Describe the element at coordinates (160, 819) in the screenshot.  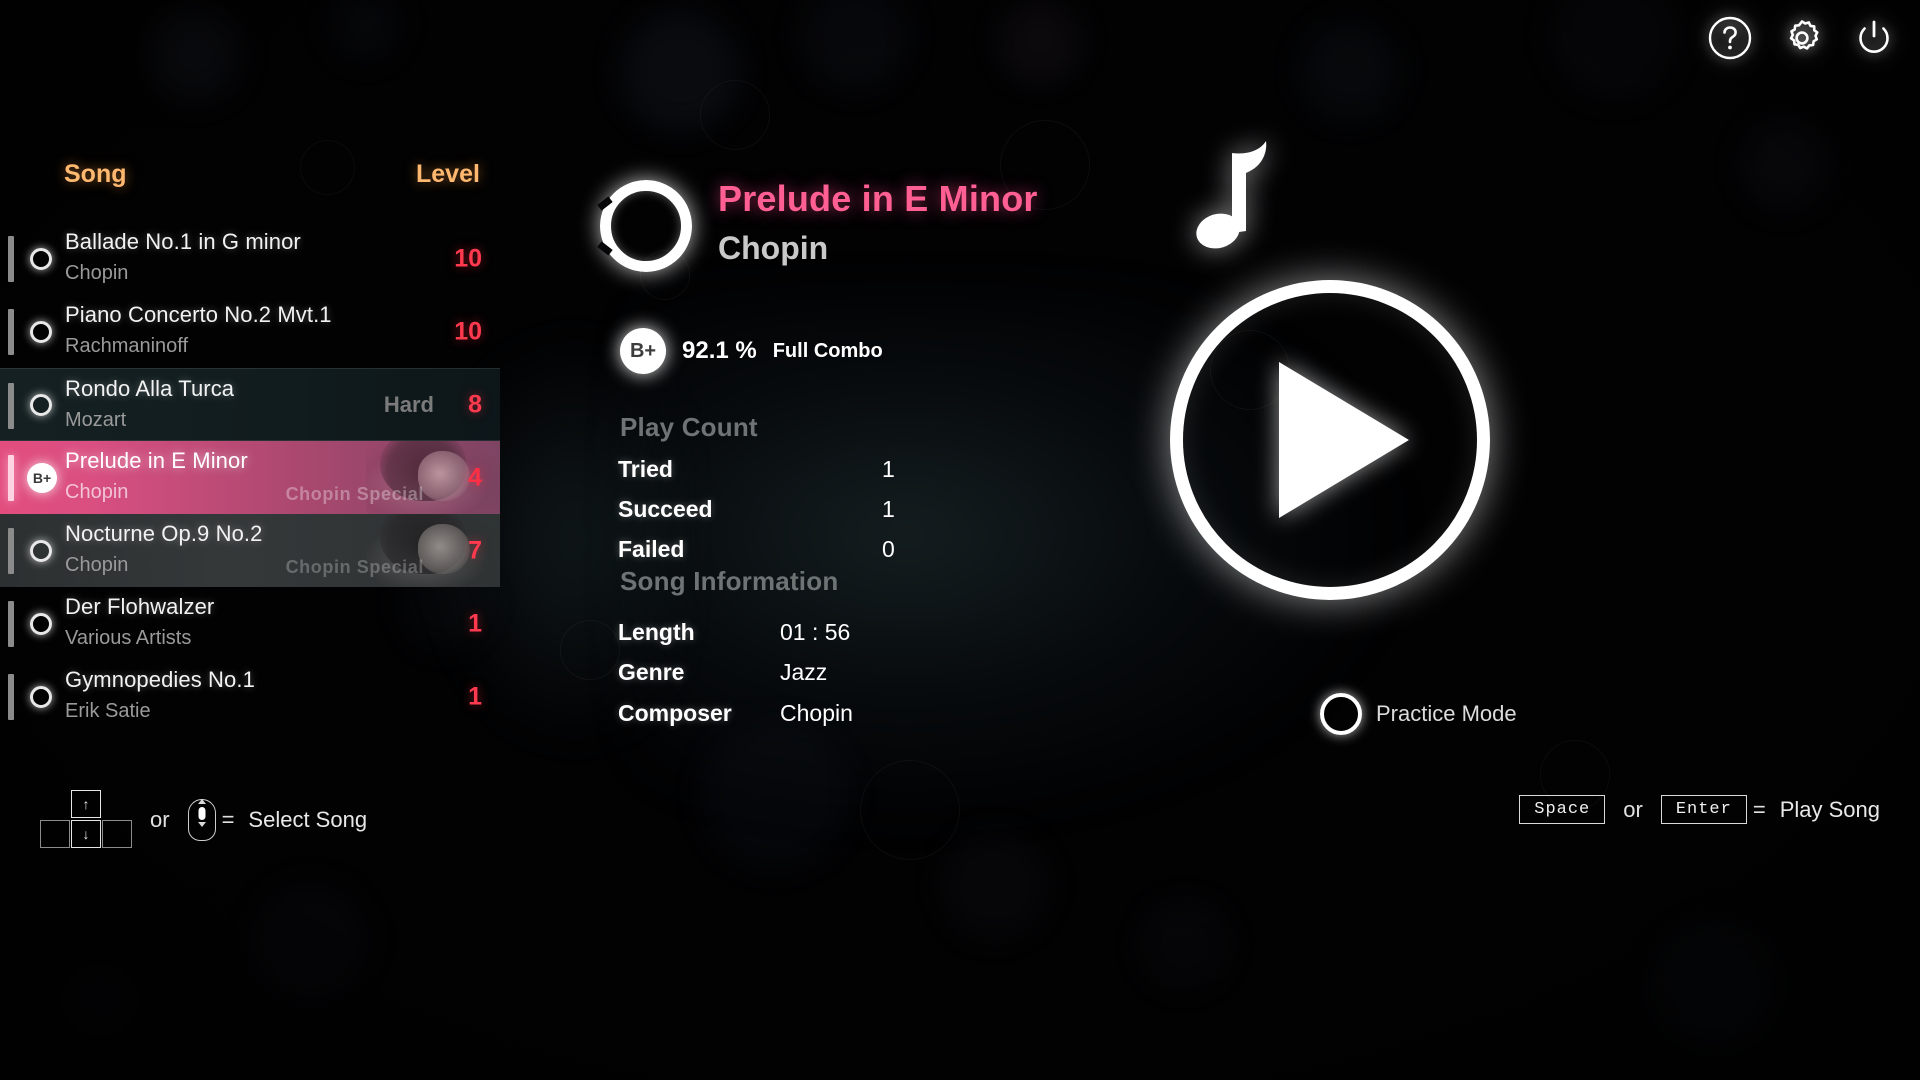
I see `hint-or-left: or` at that location.